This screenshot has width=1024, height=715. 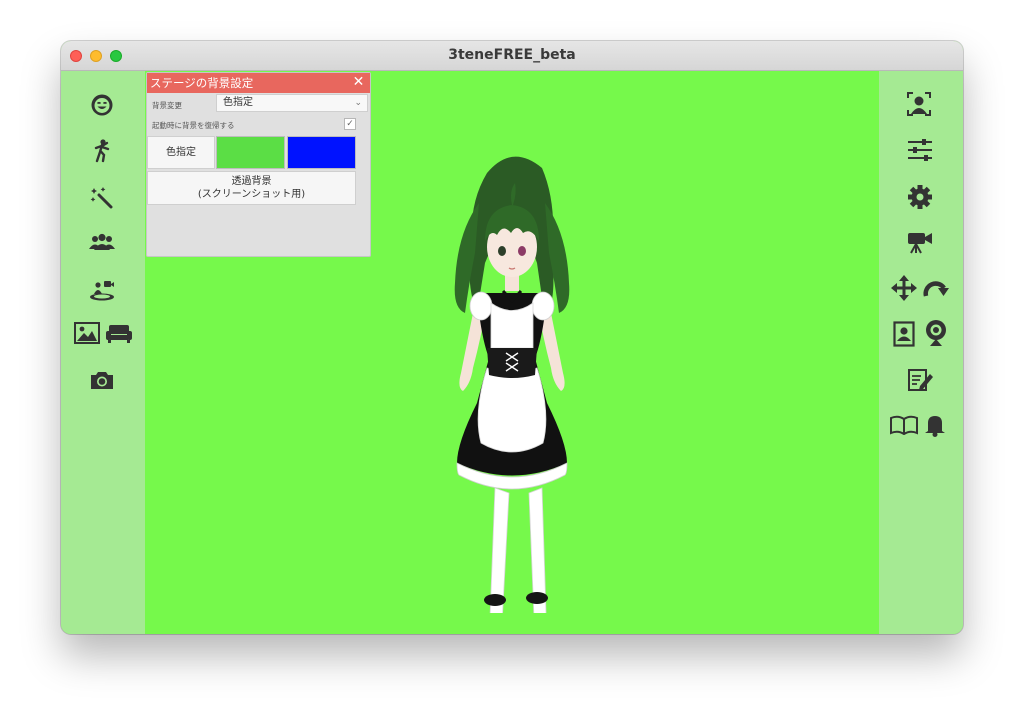 What do you see at coordinates (102, 197) in the screenshot?
I see `magic-wand-icon` at bounding box center [102, 197].